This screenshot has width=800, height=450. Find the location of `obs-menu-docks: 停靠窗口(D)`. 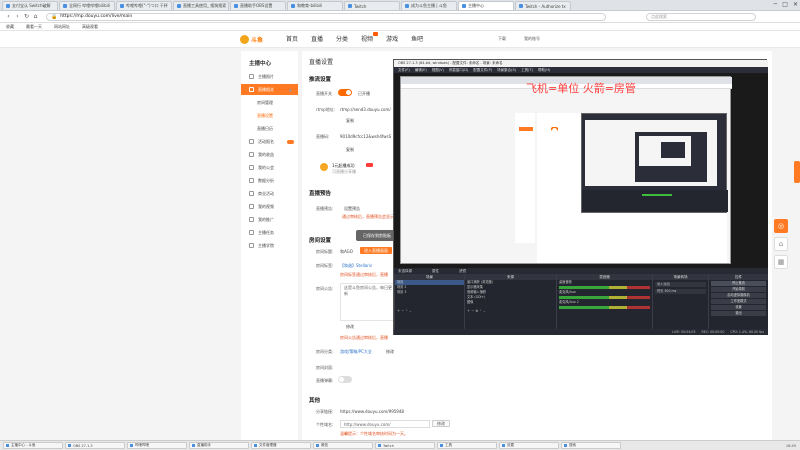

obs-menu-docks: 停靠窗口(D) is located at coordinates (458, 70).